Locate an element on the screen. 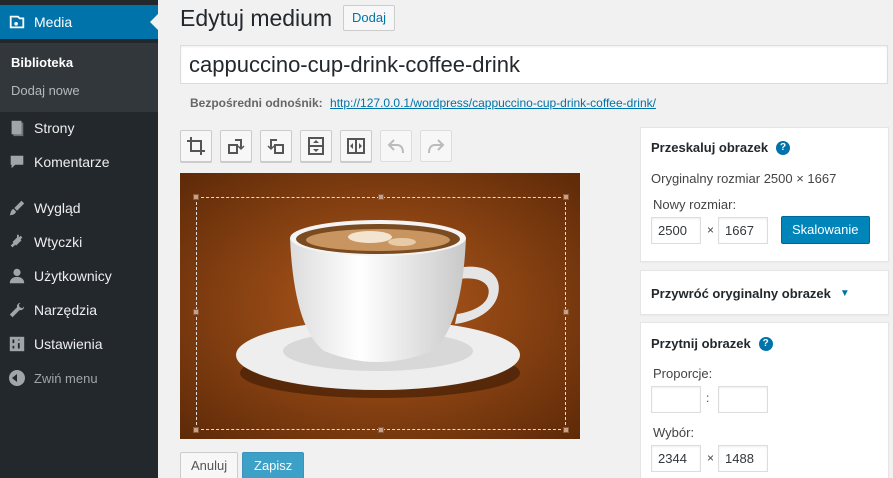  sidebar-item-plugins: Wtyczki is located at coordinates (79, 242).